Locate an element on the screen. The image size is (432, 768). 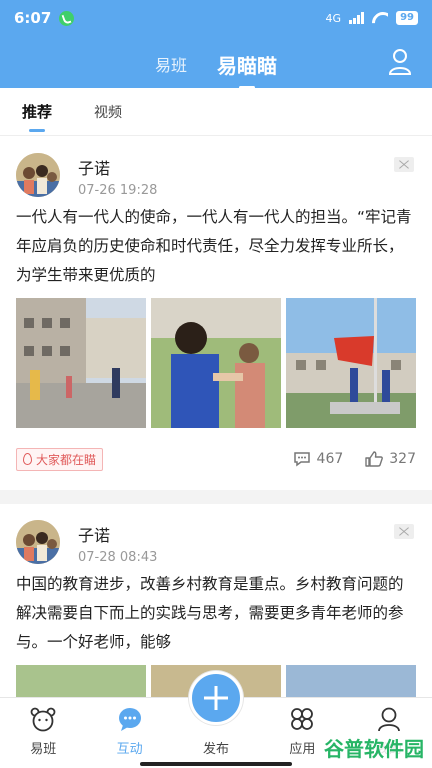
nav-label: 互动 is located at coordinates (129, 749).